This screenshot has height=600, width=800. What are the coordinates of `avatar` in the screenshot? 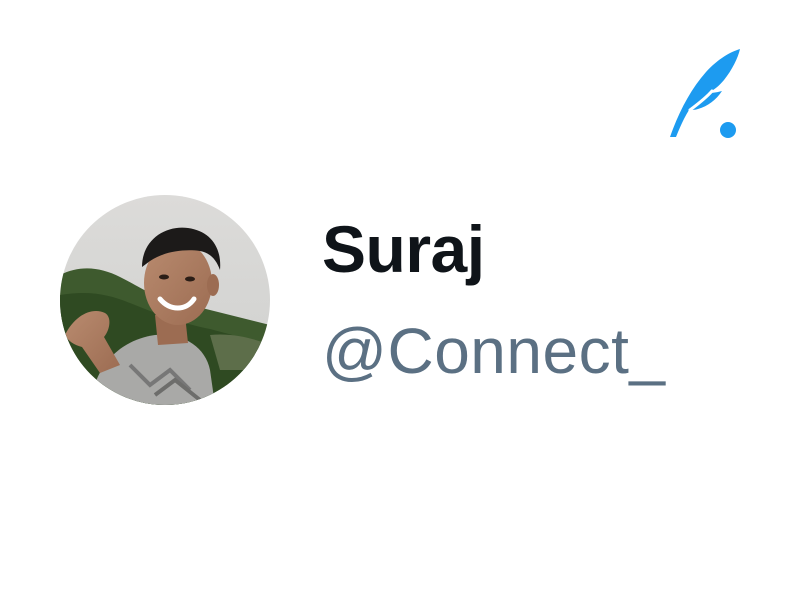 It's located at (165, 300).